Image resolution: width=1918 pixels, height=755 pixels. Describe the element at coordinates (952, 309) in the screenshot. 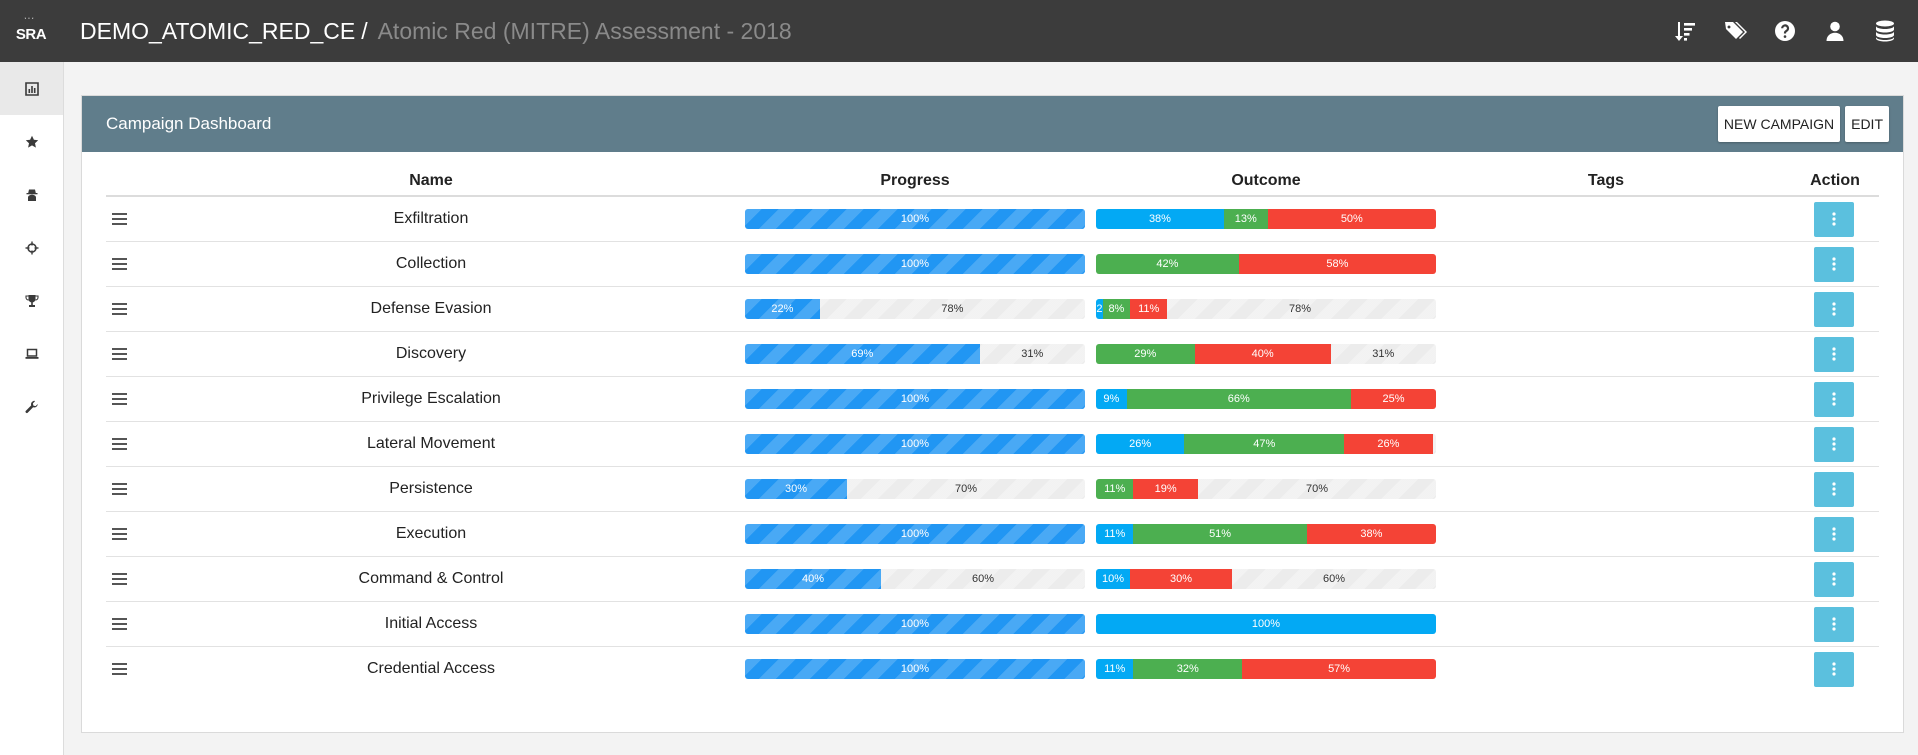

I see `progress-segment: 78%` at that location.